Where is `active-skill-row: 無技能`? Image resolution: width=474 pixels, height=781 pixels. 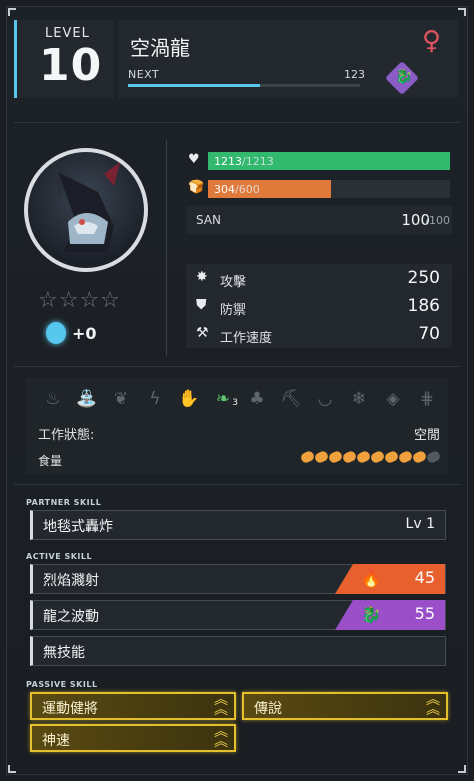
active-skill-row: 無技能 is located at coordinates (238, 651).